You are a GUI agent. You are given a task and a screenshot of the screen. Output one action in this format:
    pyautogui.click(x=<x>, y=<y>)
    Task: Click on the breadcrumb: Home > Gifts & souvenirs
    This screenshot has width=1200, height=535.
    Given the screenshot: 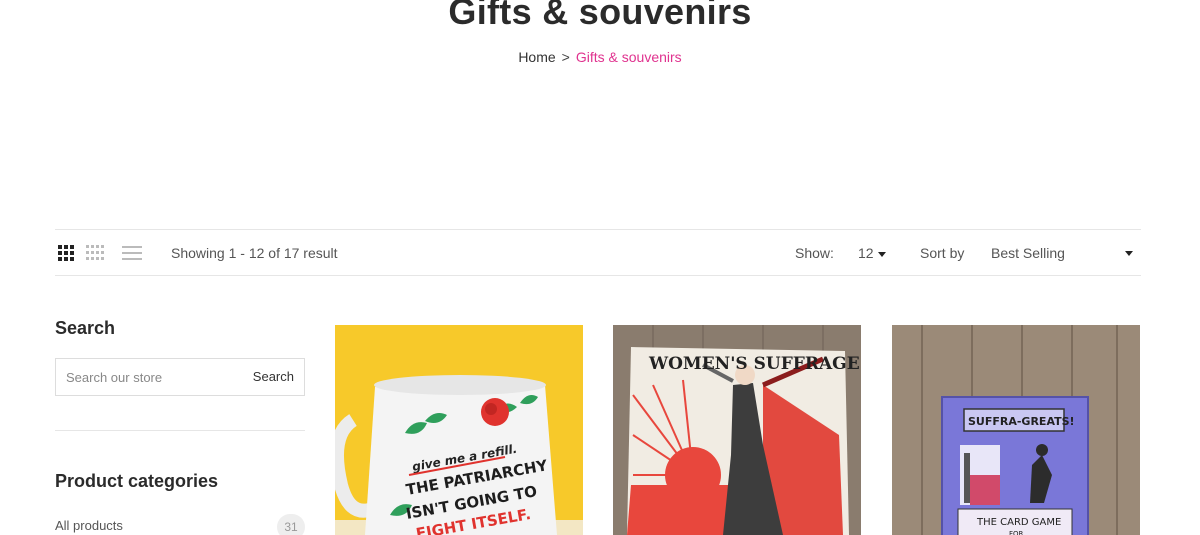 What is the action you would take?
    pyautogui.click(x=600, y=57)
    